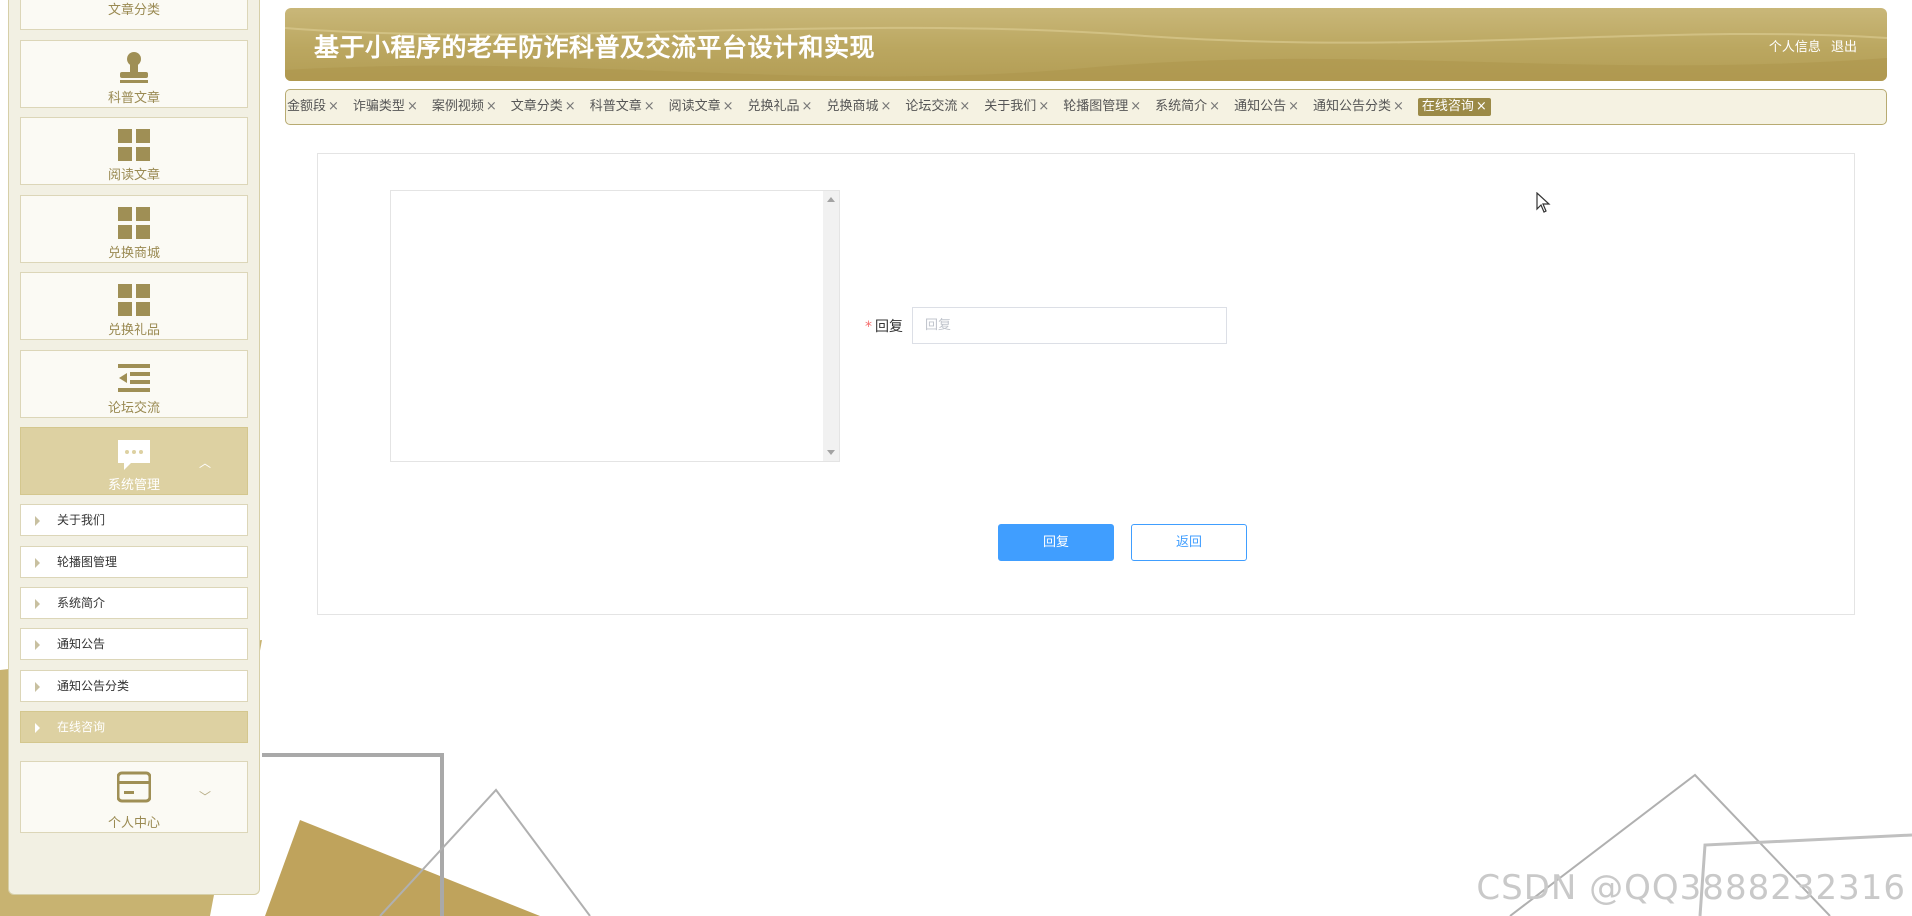 The height and width of the screenshot is (916, 1912). I want to click on tab-item: 轮播图管理 ×, so click(1102, 107).